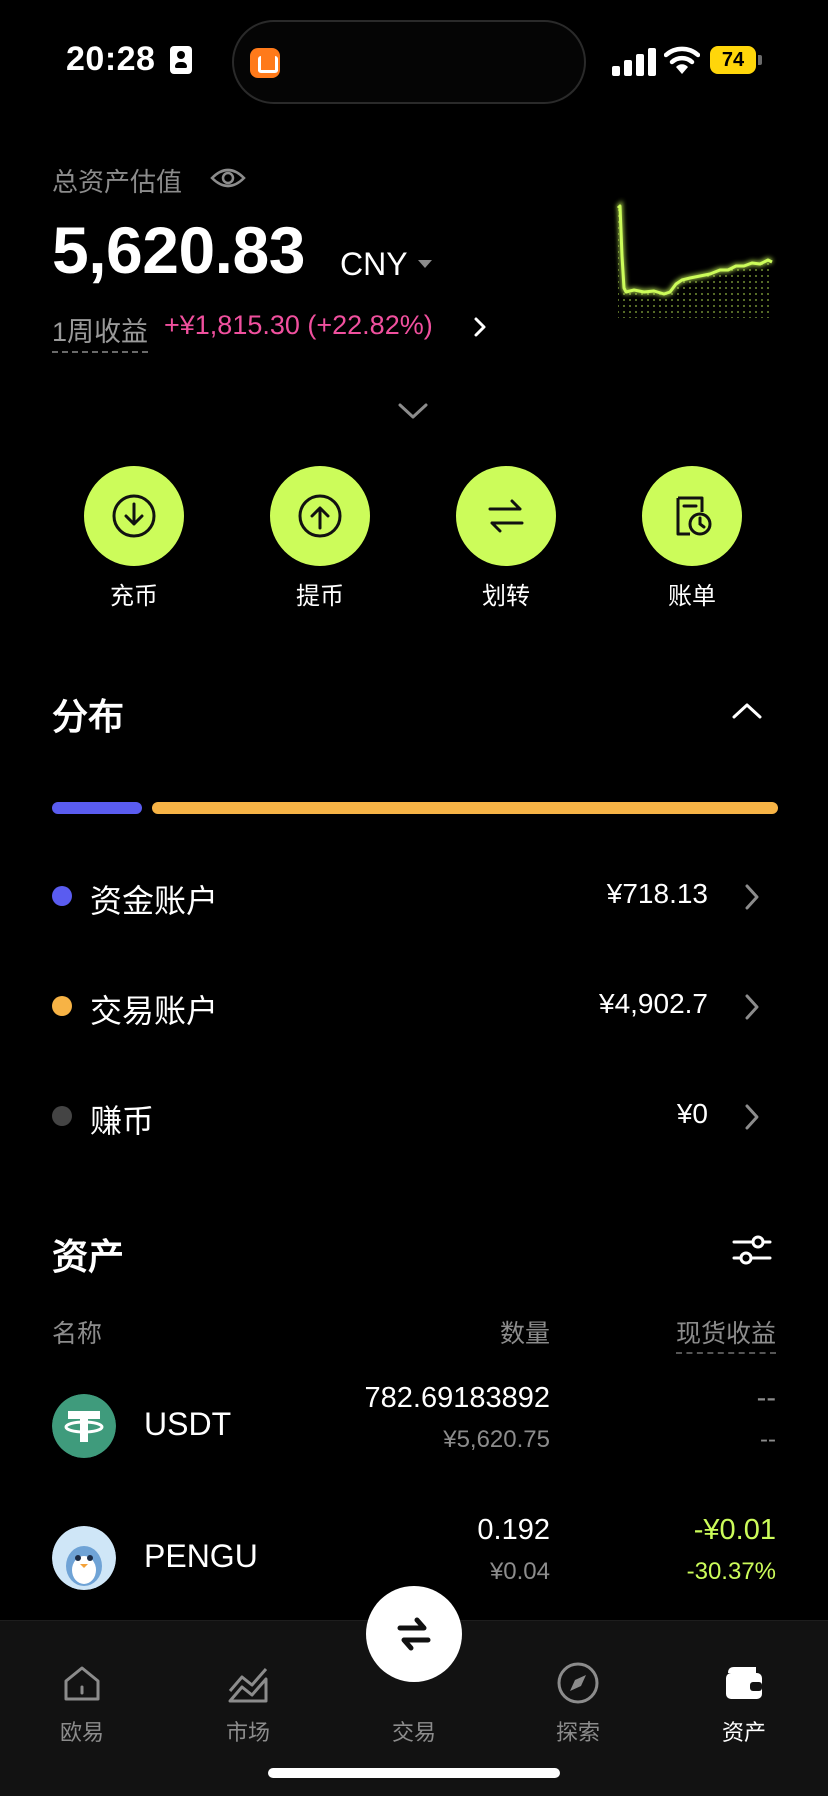  I want to click on chevron-down-icon, so click(413, 411).